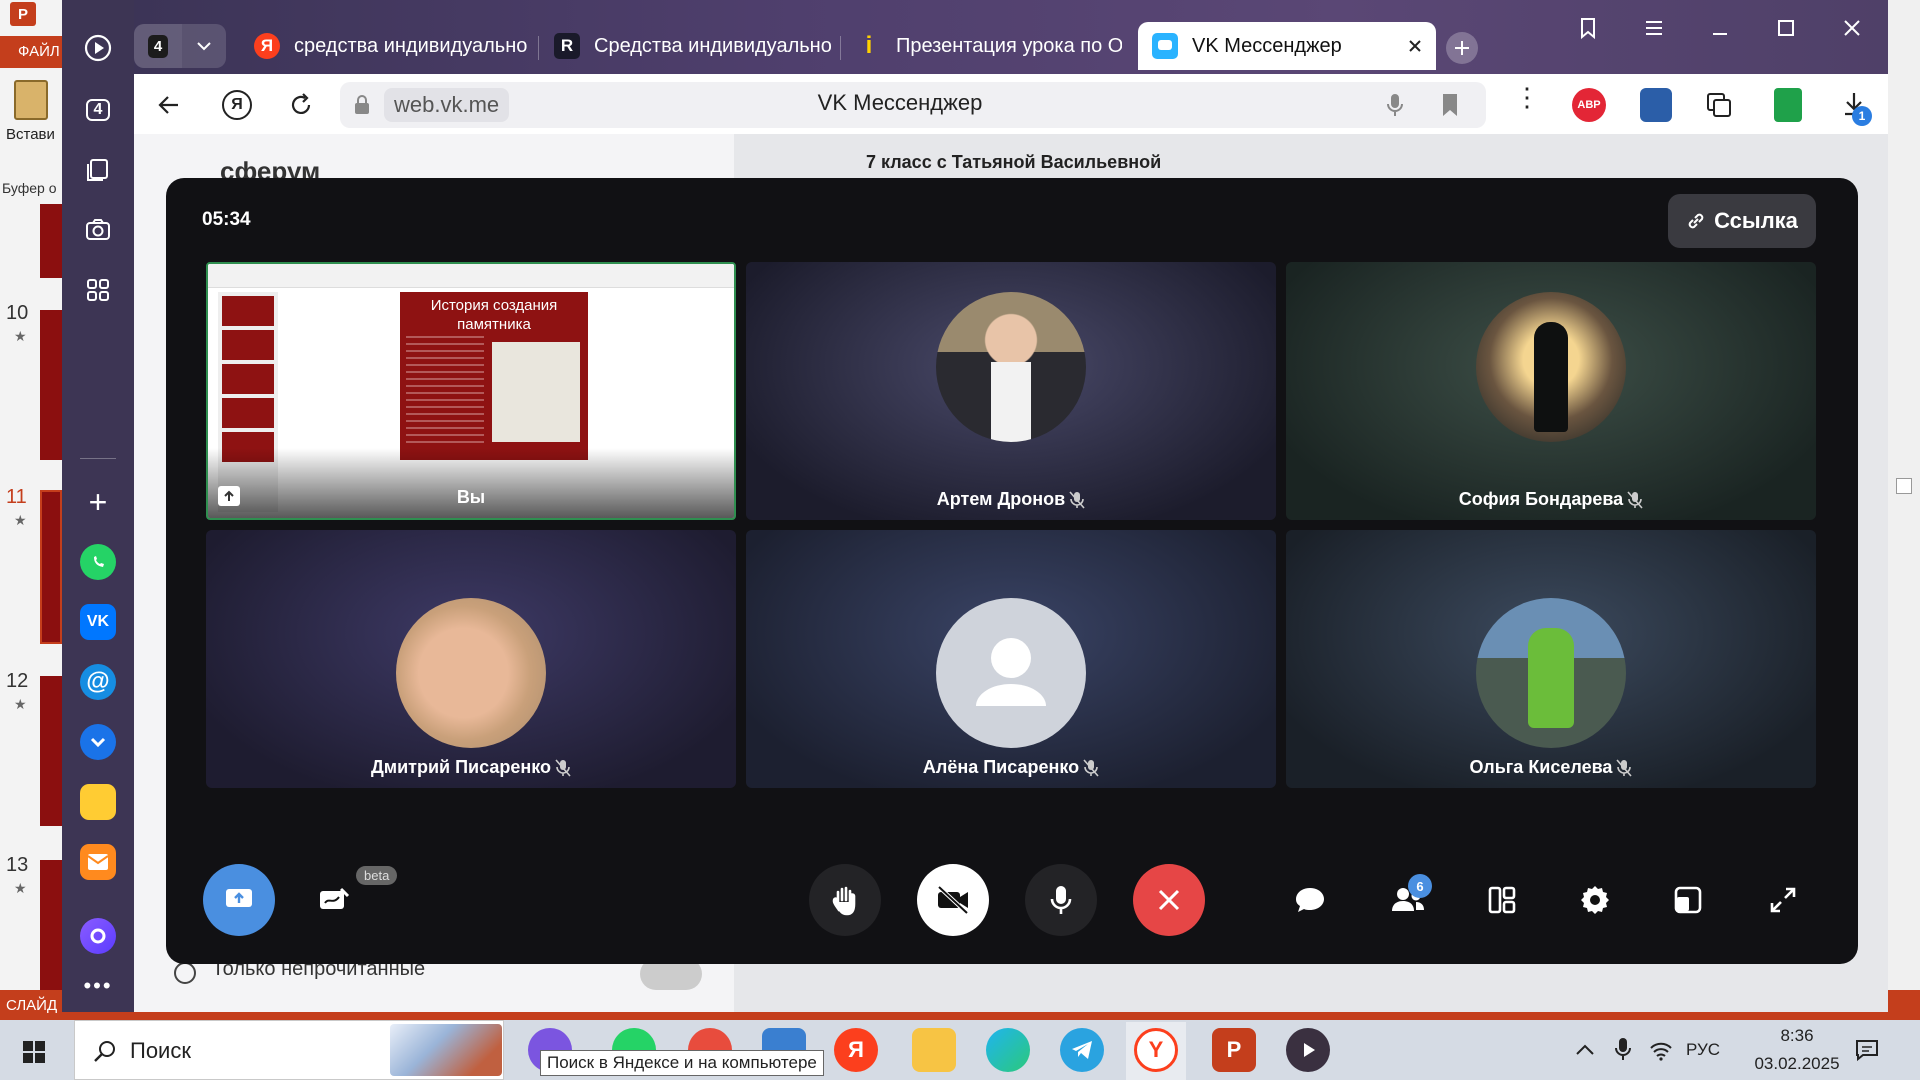 The image size is (1920, 1080). I want to click on language-indicator: РУС, so click(1703, 1050).